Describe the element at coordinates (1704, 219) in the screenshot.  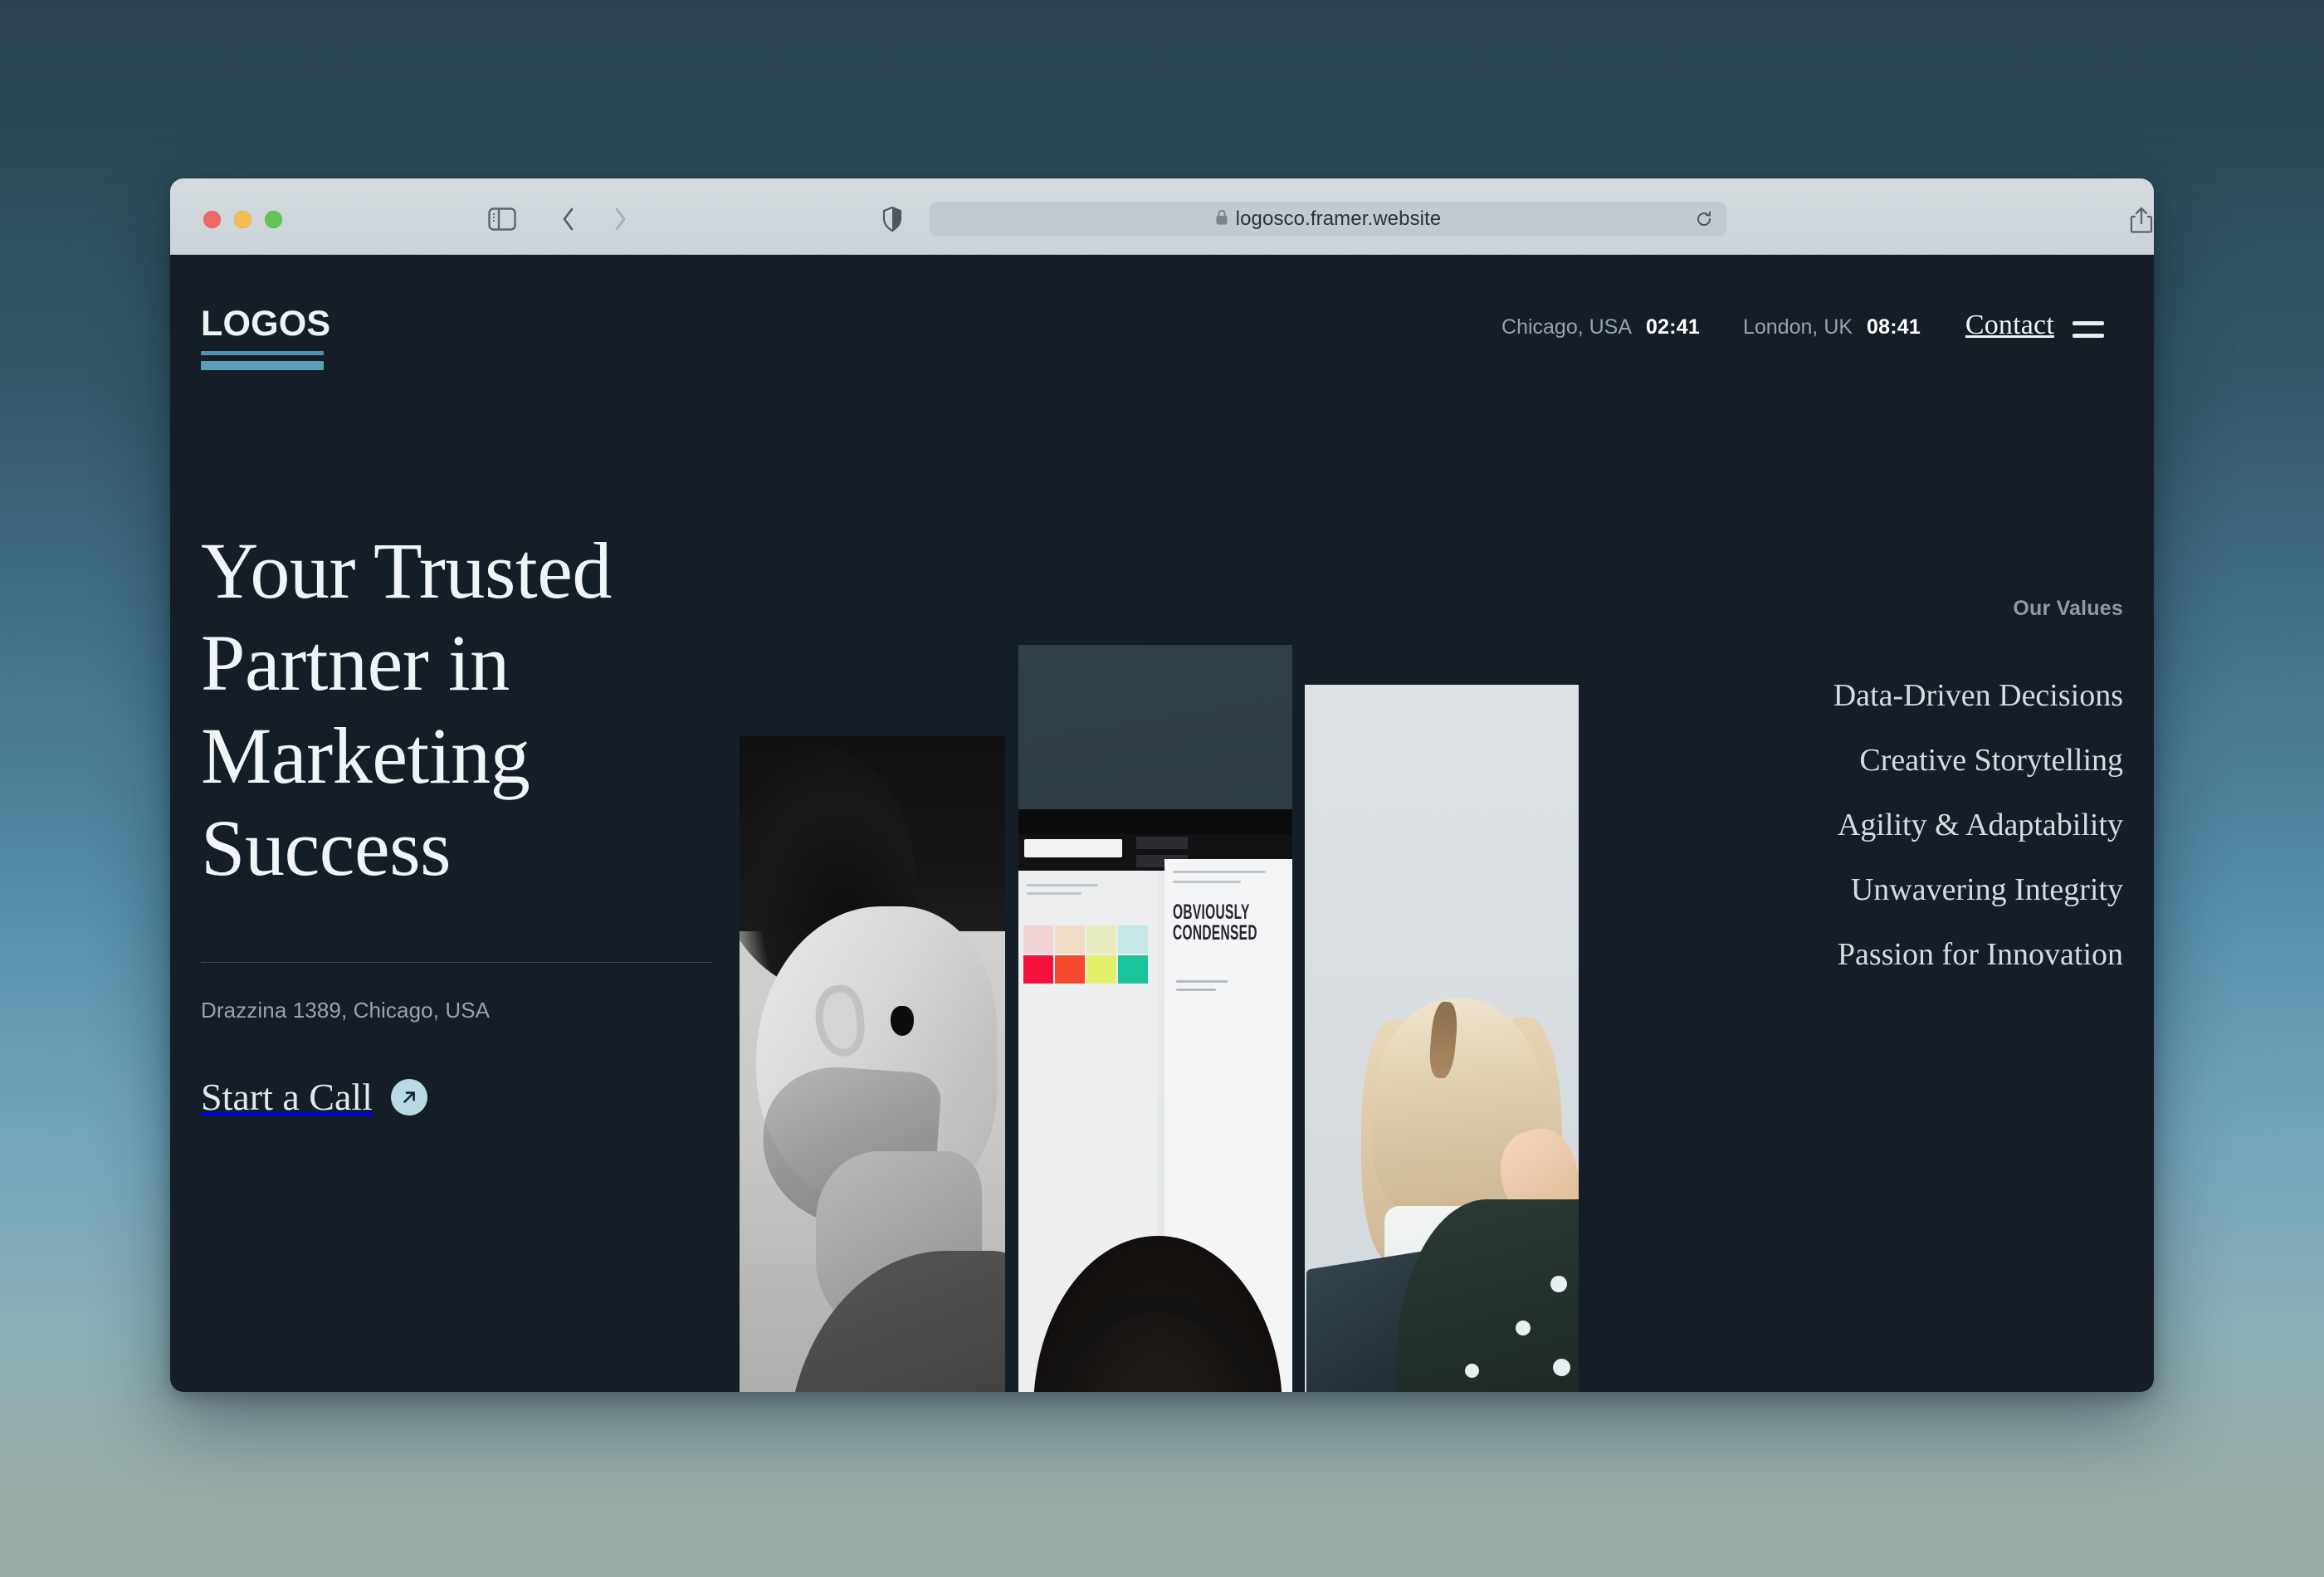
I see `reload-icon` at that location.